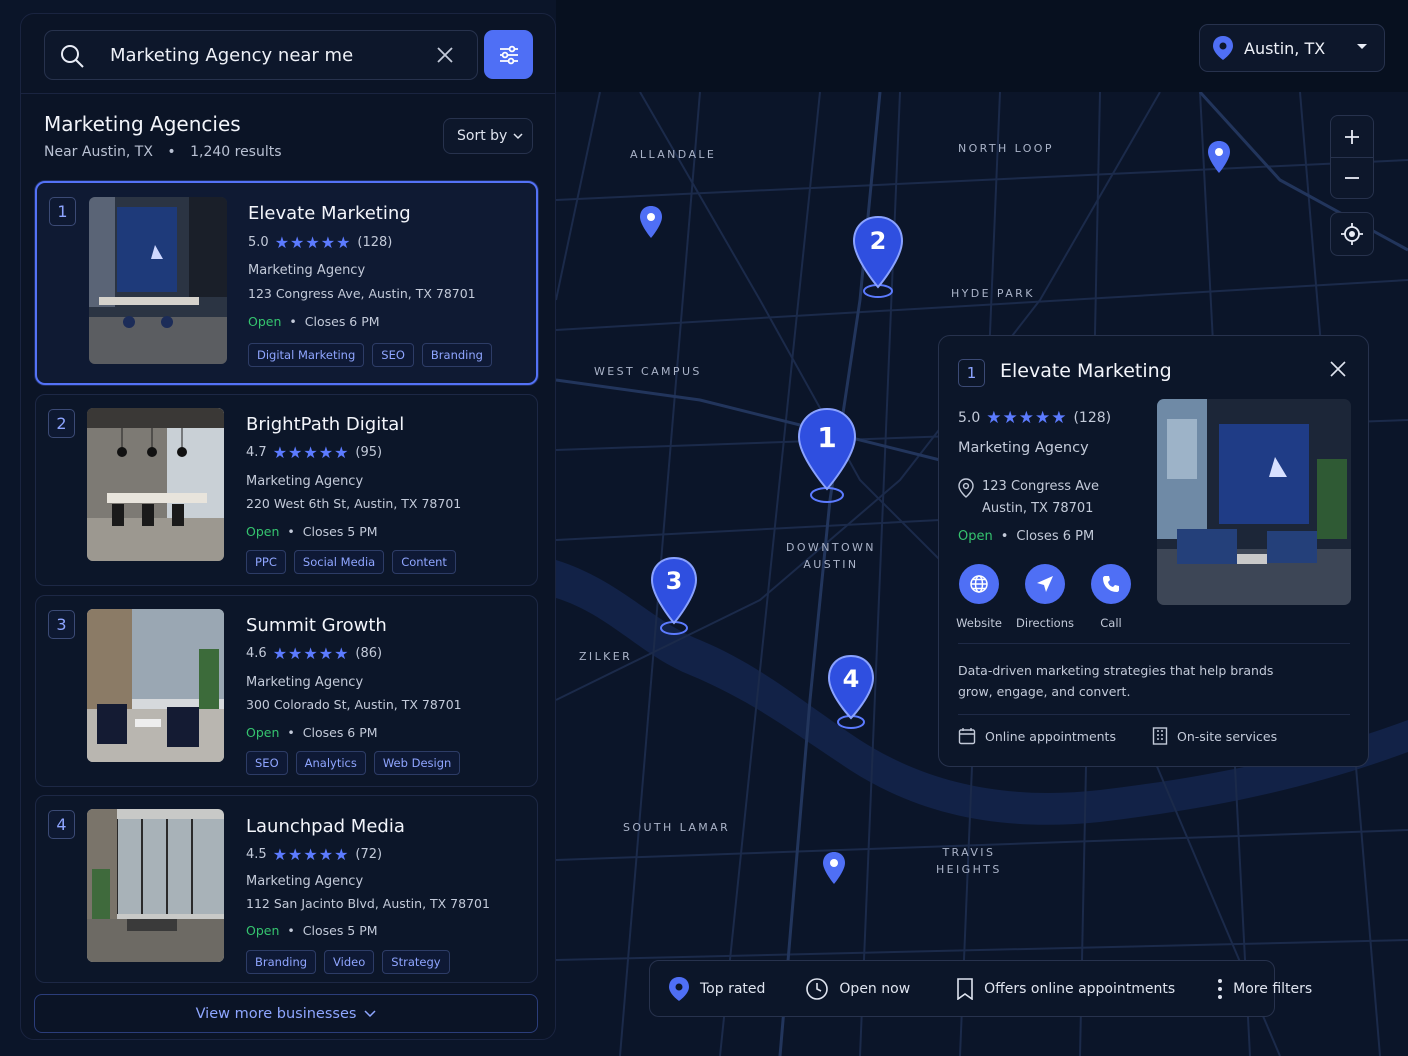  Describe the element at coordinates (231, 55) in the screenshot. I see `search-input: Marketing Agency near me` at that location.